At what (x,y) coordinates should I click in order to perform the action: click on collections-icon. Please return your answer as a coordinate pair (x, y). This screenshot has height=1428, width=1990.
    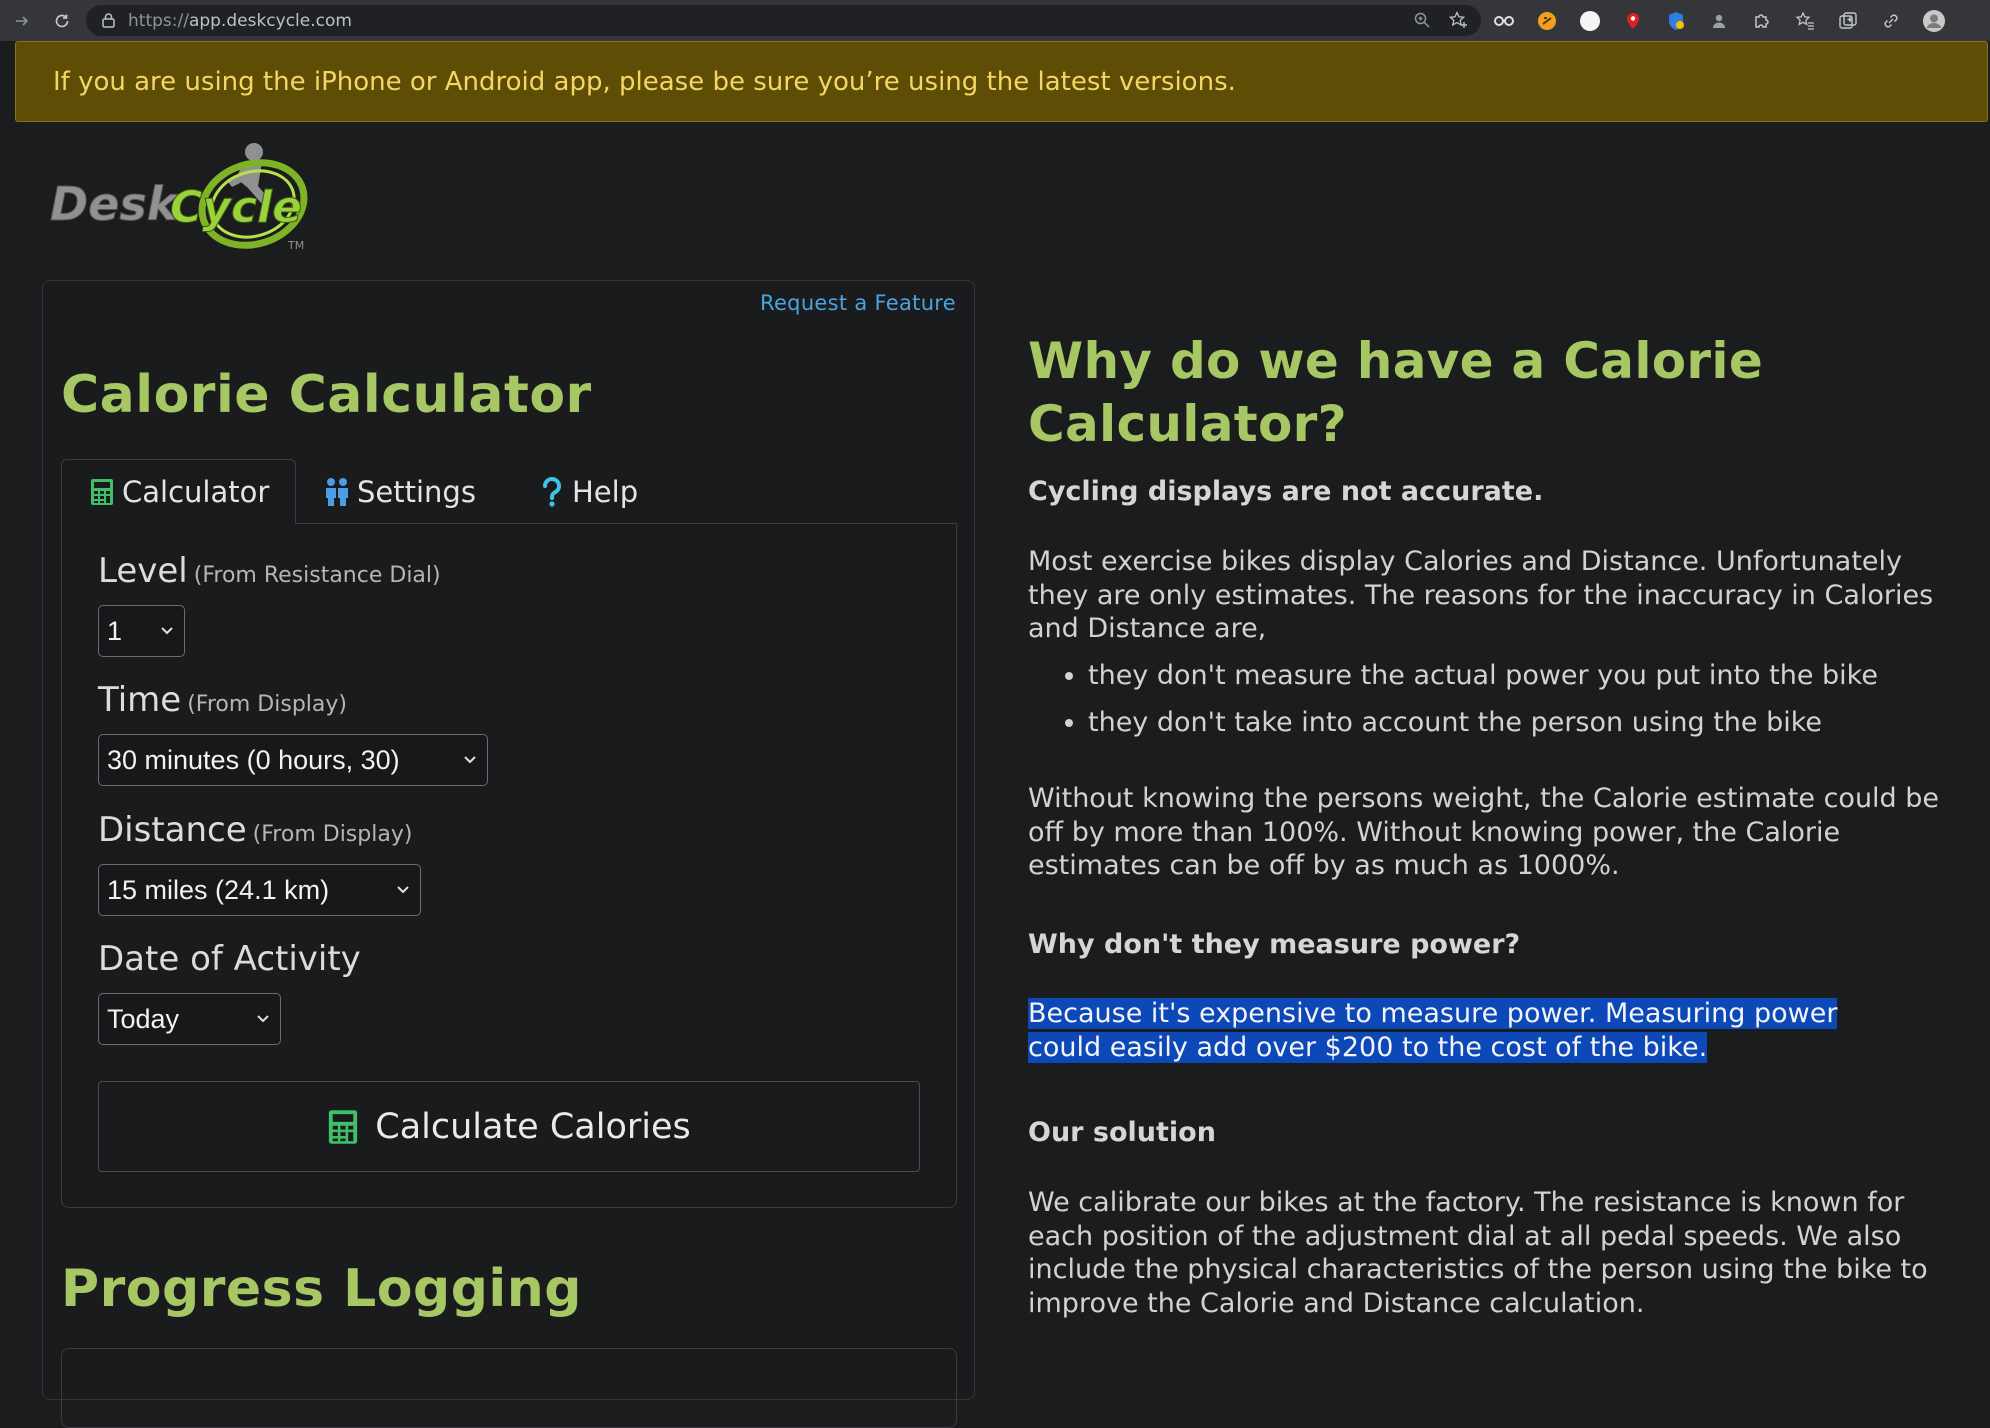
    Looking at the image, I should click on (1847, 20).